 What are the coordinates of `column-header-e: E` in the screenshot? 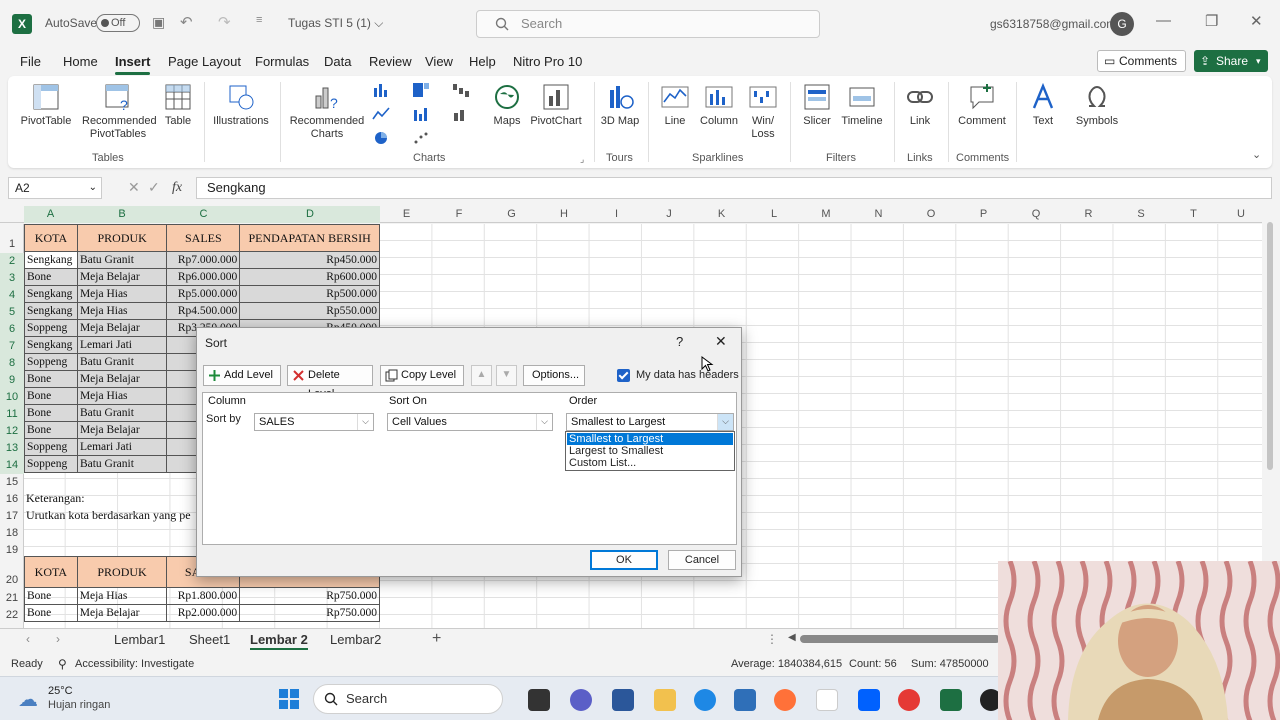 It's located at (406, 214).